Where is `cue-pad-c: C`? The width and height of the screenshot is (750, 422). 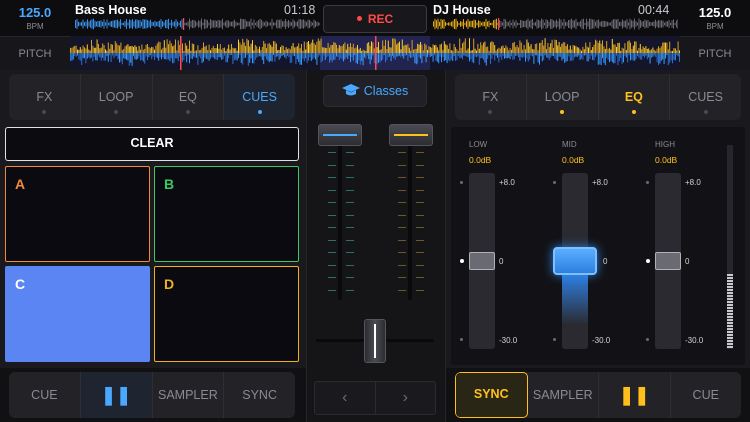 cue-pad-c: C is located at coordinates (77, 314).